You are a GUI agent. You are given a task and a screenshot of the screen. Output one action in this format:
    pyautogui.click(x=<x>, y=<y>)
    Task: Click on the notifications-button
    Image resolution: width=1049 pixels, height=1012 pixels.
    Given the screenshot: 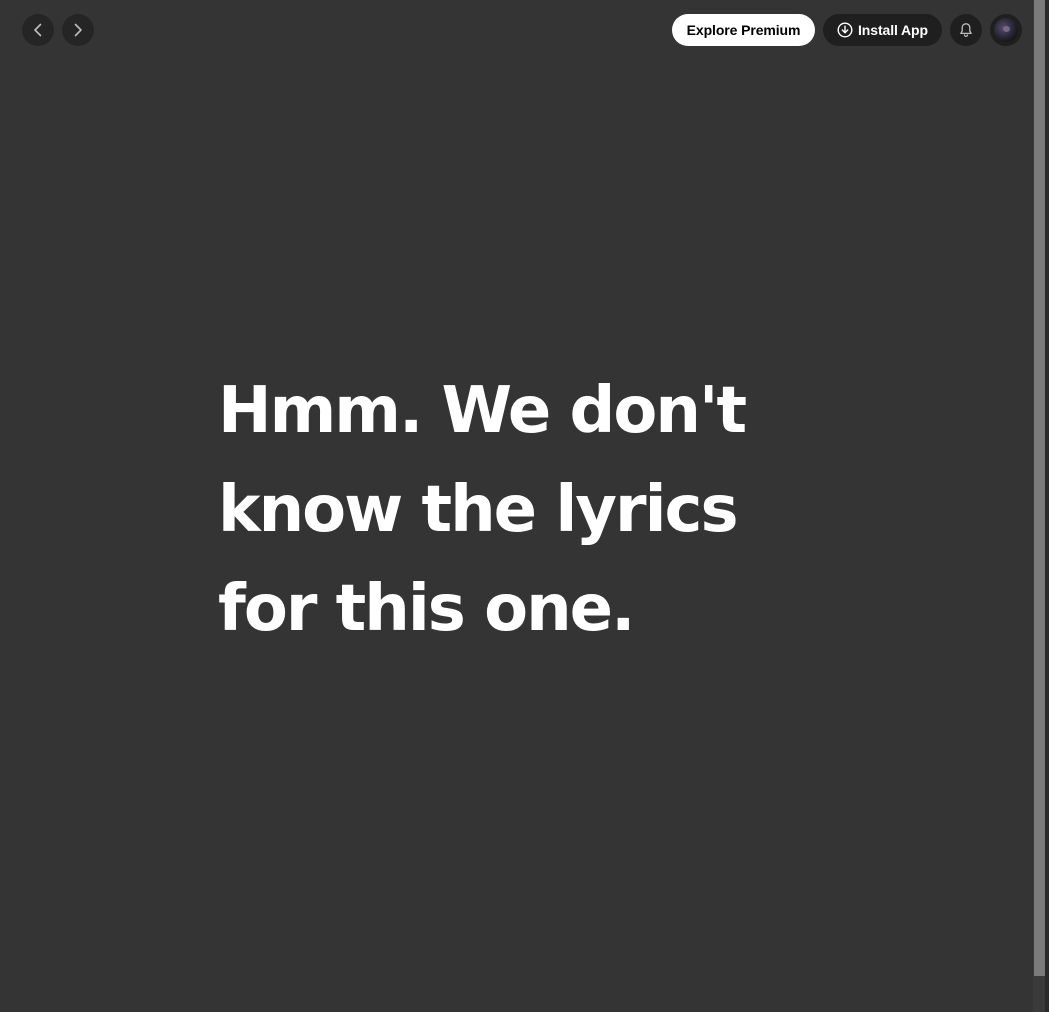 What is the action you would take?
    pyautogui.click(x=966, y=30)
    